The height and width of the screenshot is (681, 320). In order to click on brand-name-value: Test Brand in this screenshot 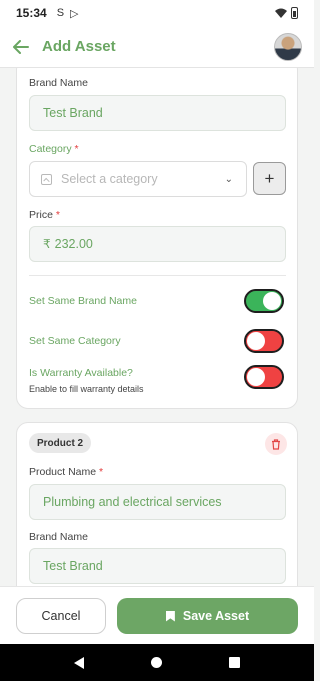, I will do `click(73, 113)`.